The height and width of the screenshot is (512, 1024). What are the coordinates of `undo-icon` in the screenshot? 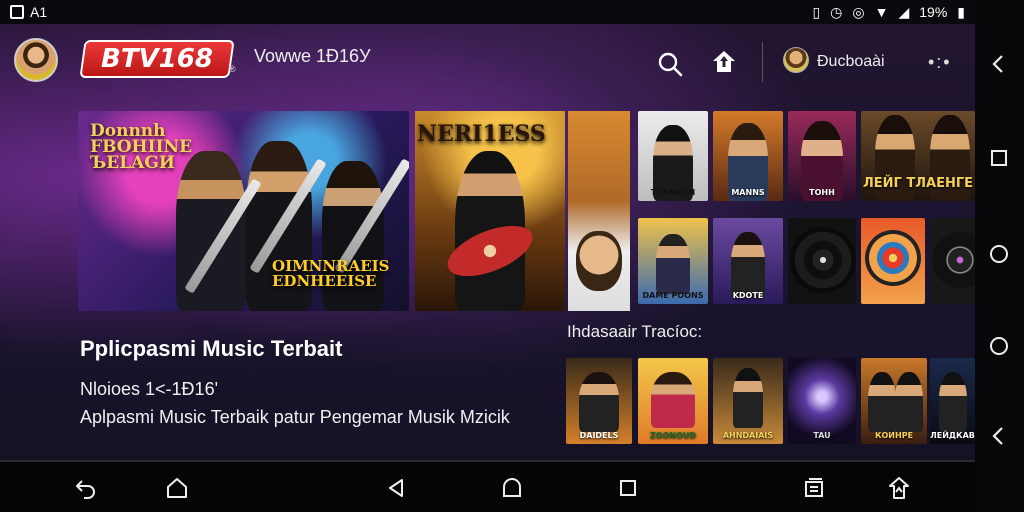 It's located at (86, 488).